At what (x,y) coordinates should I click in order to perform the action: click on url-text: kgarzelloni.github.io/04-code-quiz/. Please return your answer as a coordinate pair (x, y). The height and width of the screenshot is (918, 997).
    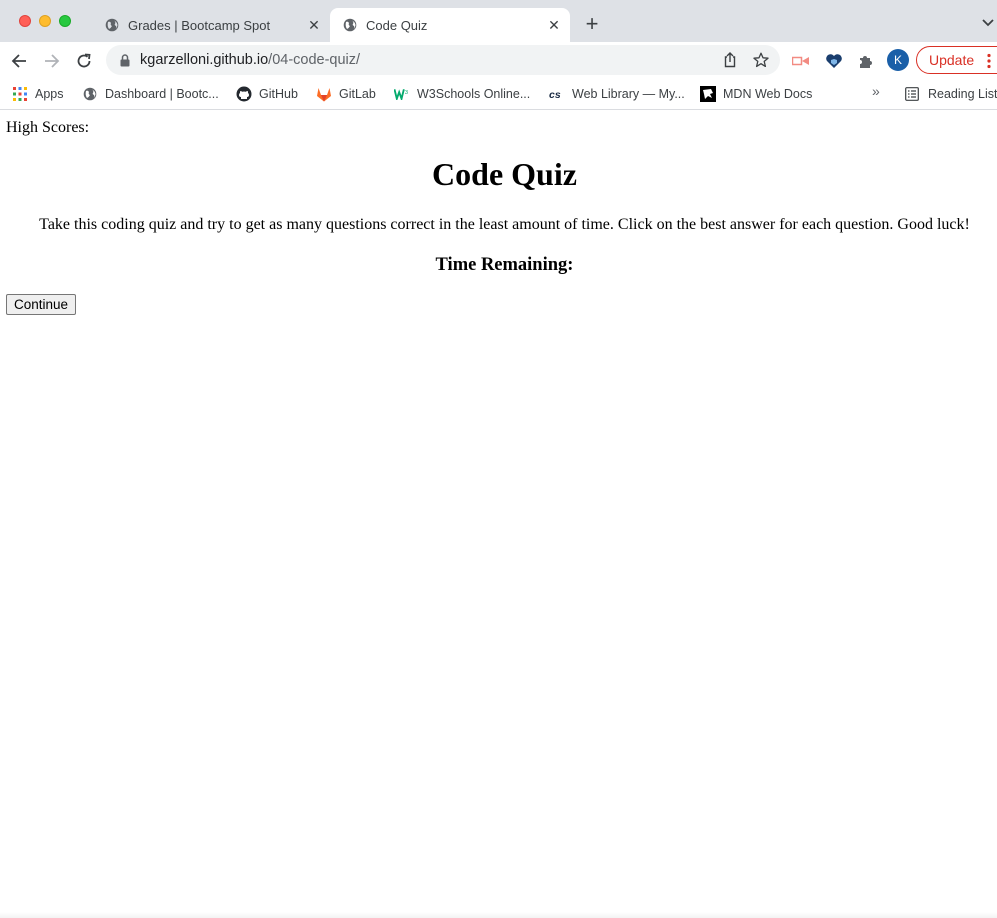
    Looking at the image, I should click on (250, 60).